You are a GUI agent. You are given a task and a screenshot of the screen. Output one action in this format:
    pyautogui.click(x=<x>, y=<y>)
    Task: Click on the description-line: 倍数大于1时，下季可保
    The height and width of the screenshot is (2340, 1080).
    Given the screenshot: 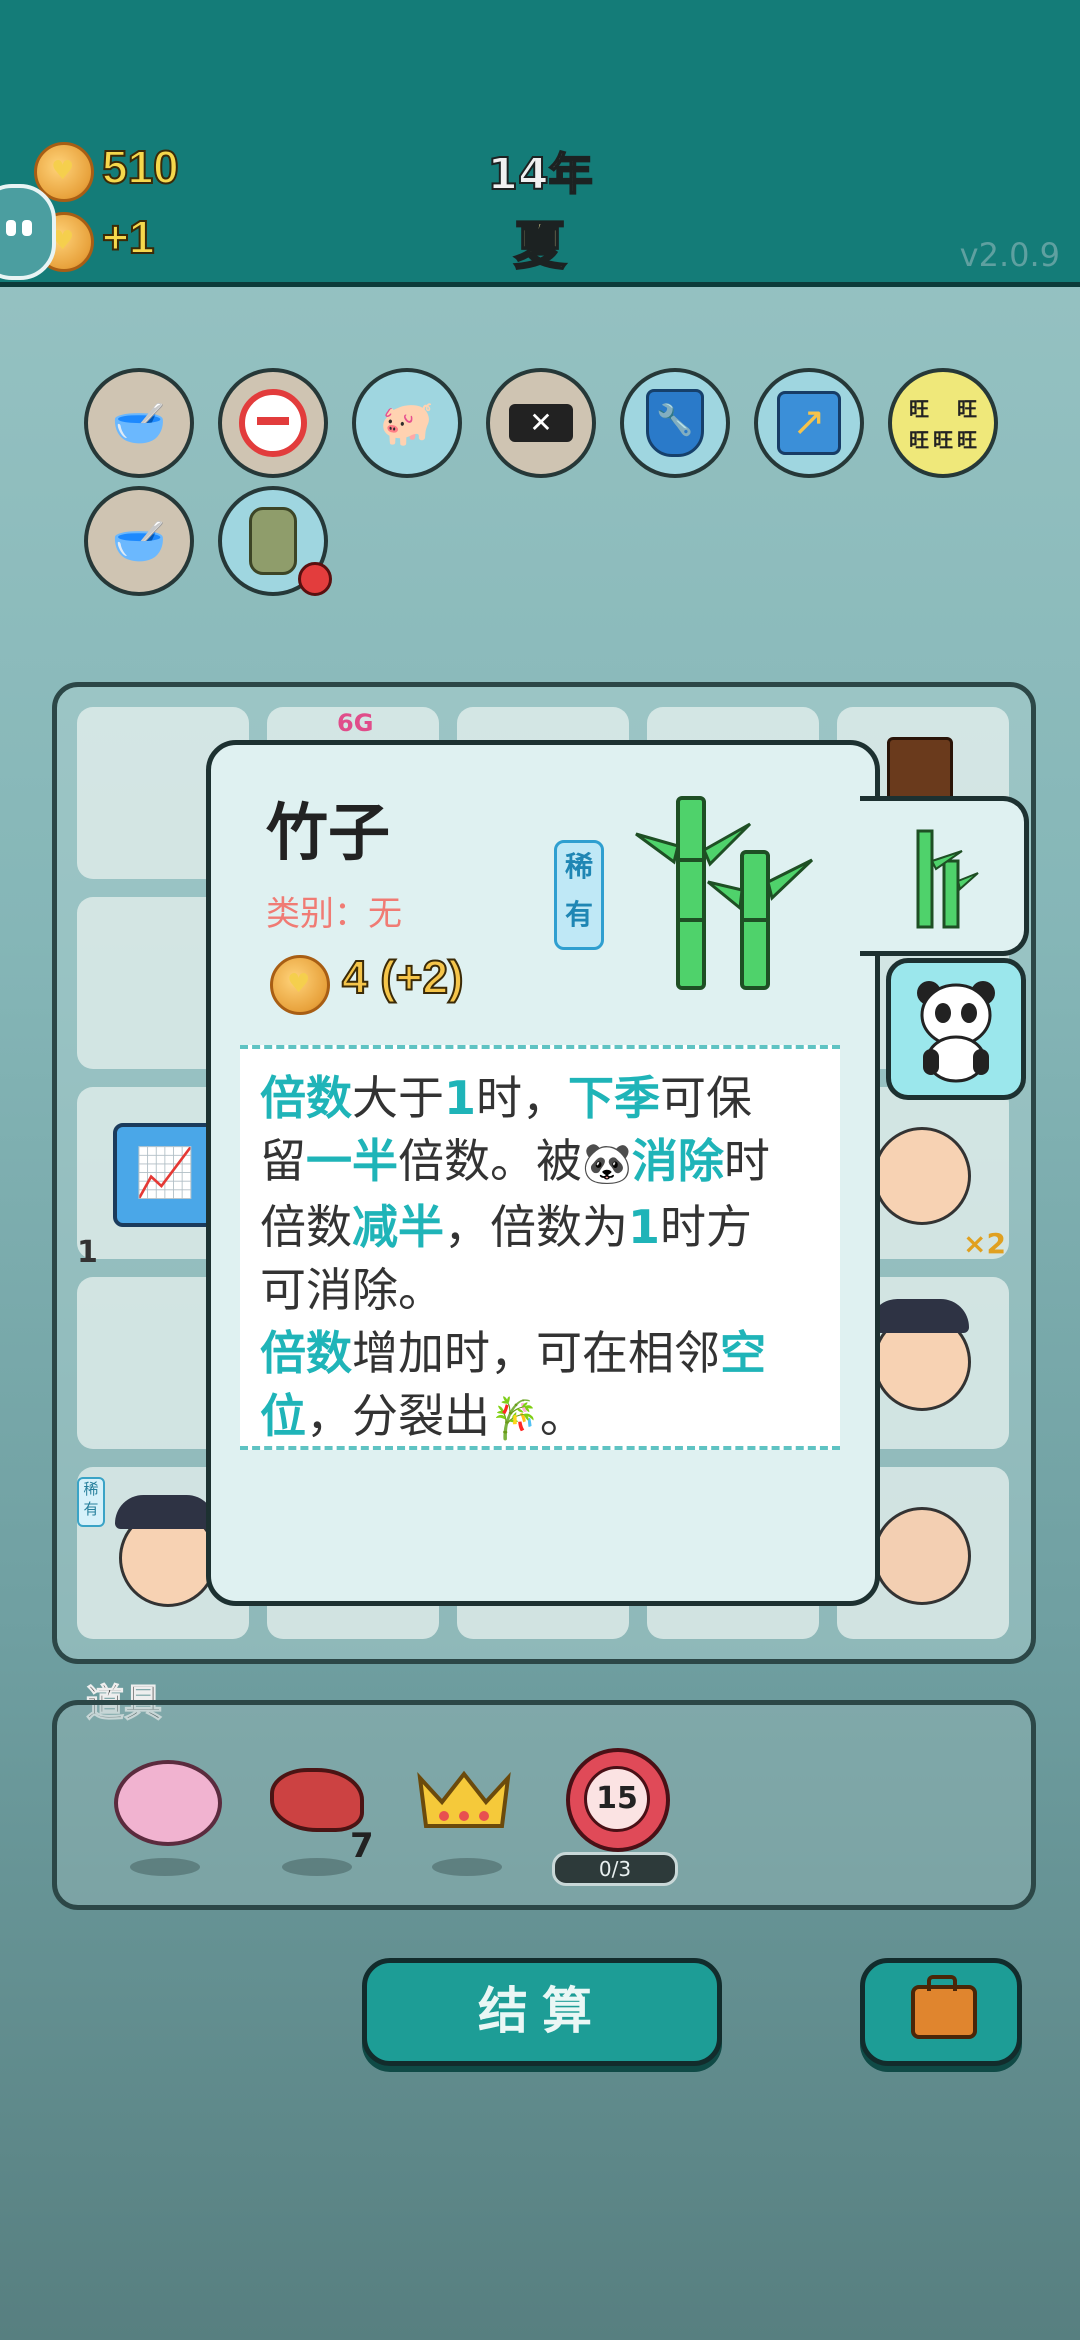 What is the action you would take?
    pyautogui.click(x=541, y=1098)
    